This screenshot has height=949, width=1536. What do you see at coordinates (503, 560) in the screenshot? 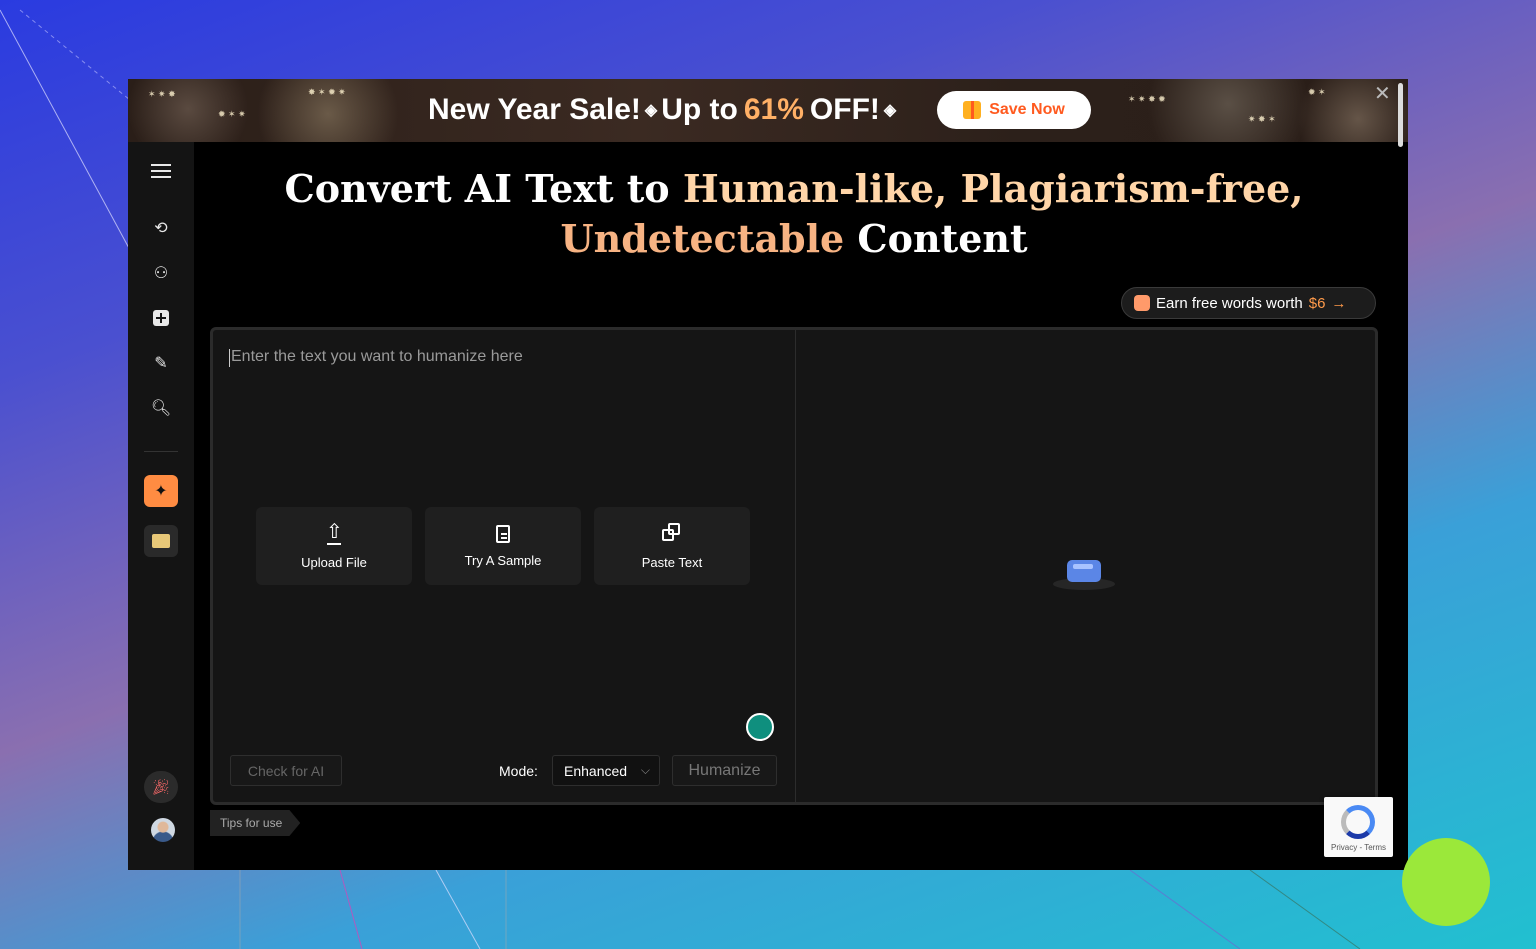
I see `try-sample-label: Try A Sample` at bounding box center [503, 560].